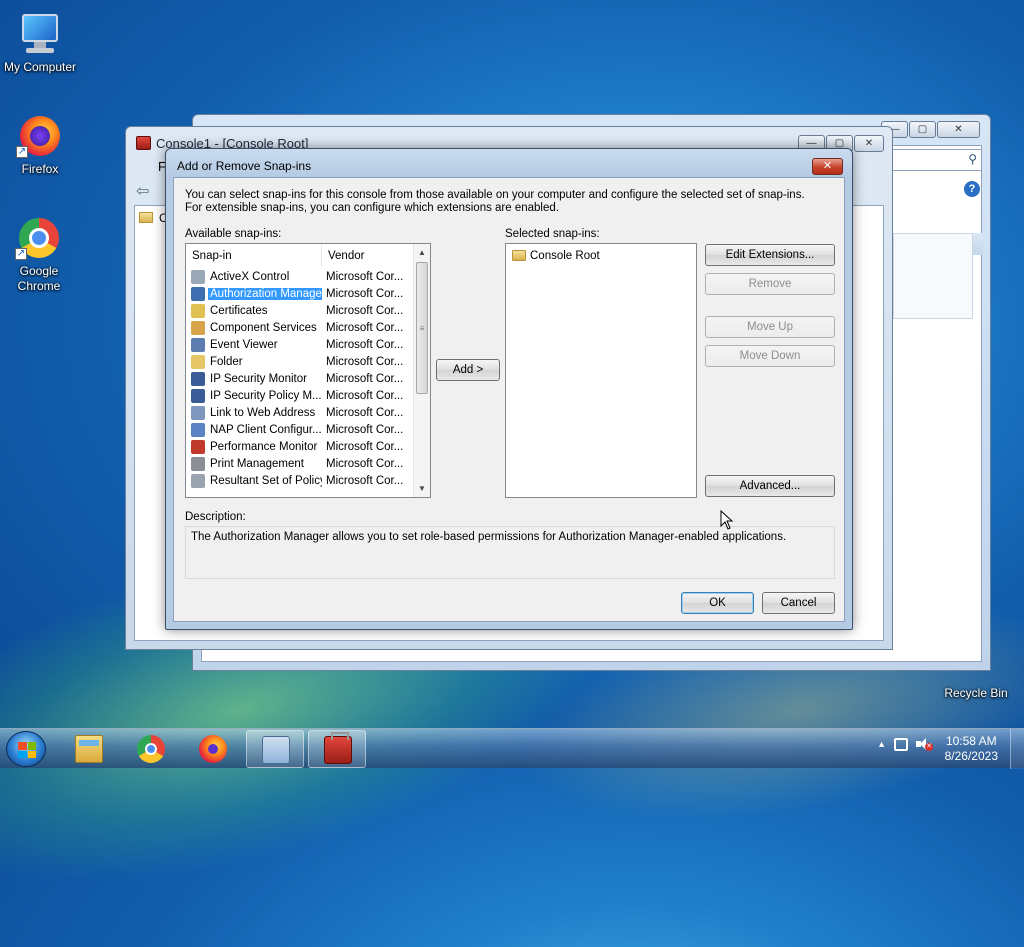 The image size is (1024, 947). What do you see at coordinates (215, 517) in the screenshot?
I see `description-label: Description:` at bounding box center [215, 517].